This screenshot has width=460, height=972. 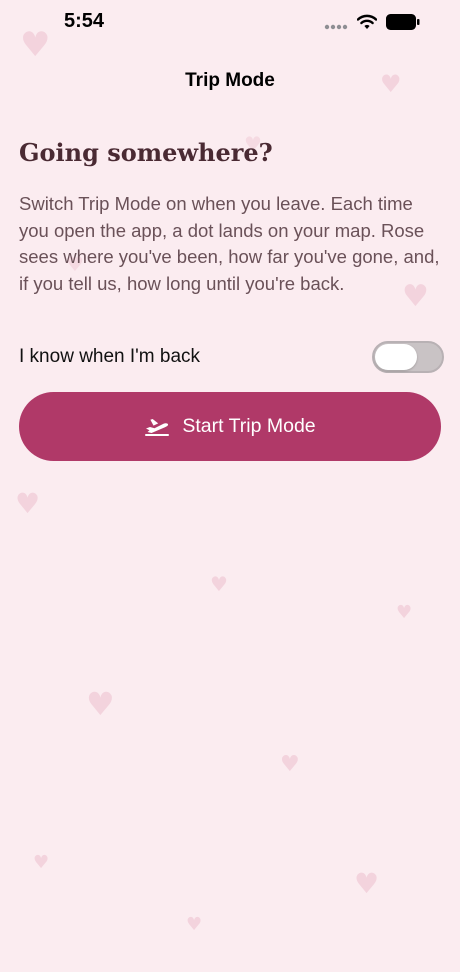 I want to click on toggle-label: I know when I'm back, so click(x=110, y=356).